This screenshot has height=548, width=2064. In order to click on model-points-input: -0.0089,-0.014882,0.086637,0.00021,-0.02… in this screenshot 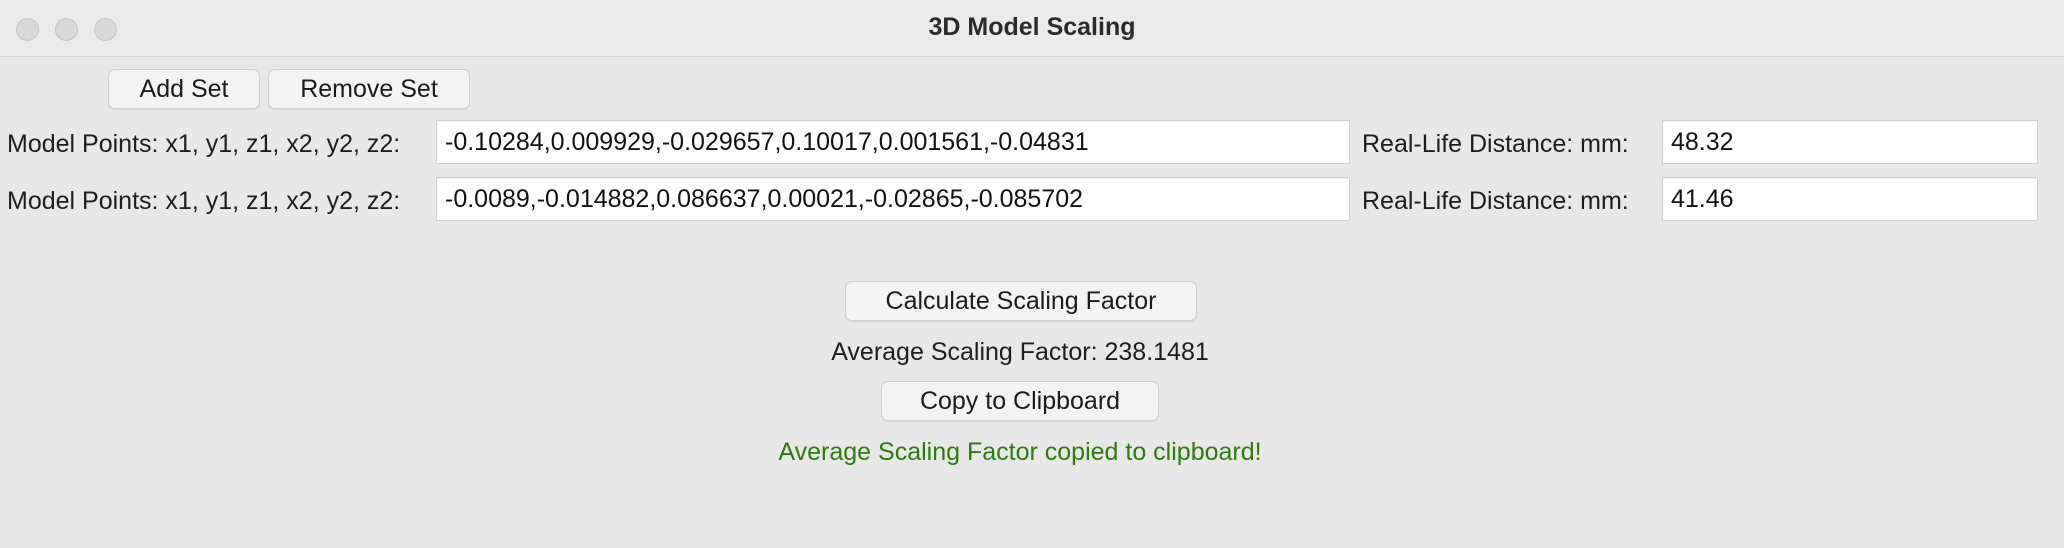, I will do `click(893, 199)`.